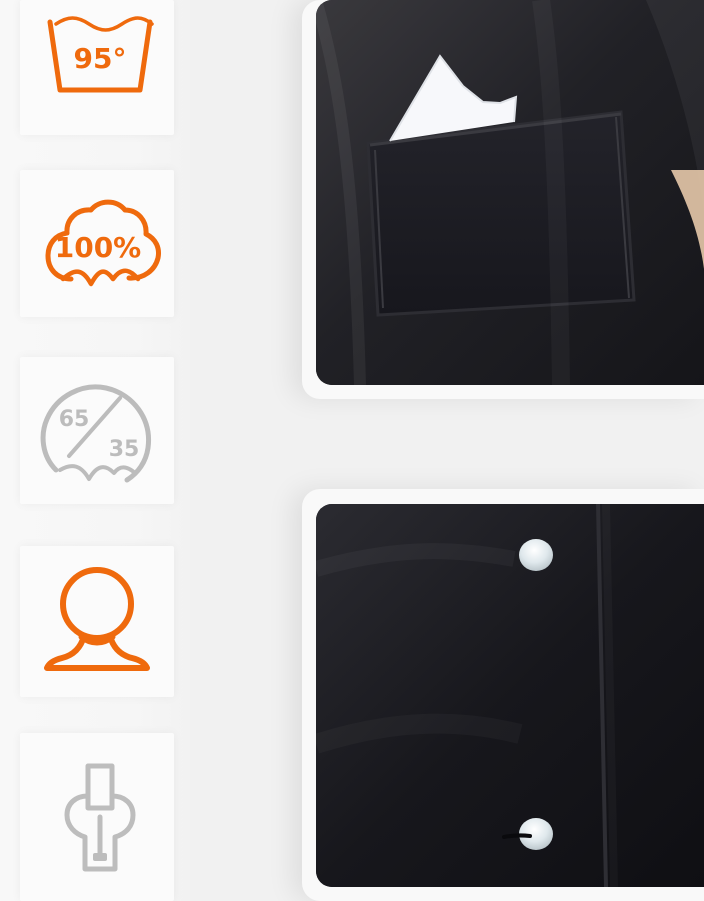  Describe the element at coordinates (124, 449) in the screenshot. I see `blend-bottom-value: 35` at that location.